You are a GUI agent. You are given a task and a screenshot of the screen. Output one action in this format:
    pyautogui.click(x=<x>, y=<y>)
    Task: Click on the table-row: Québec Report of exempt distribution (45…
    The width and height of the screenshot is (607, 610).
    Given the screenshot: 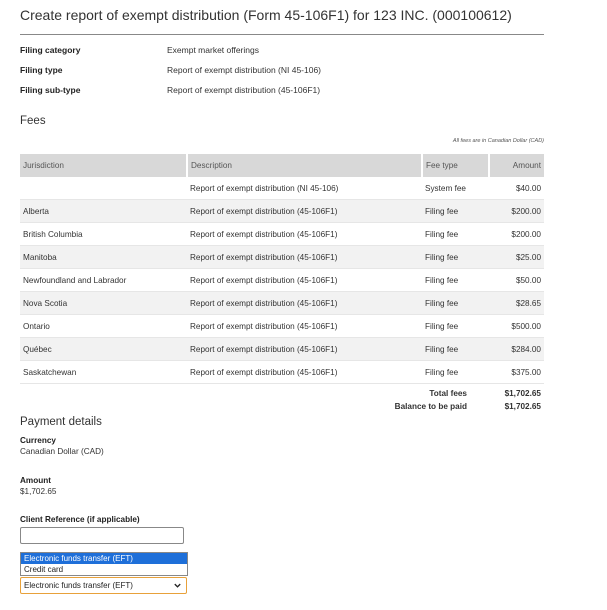 What is the action you would take?
    pyautogui.click(x=282, y=349)
    